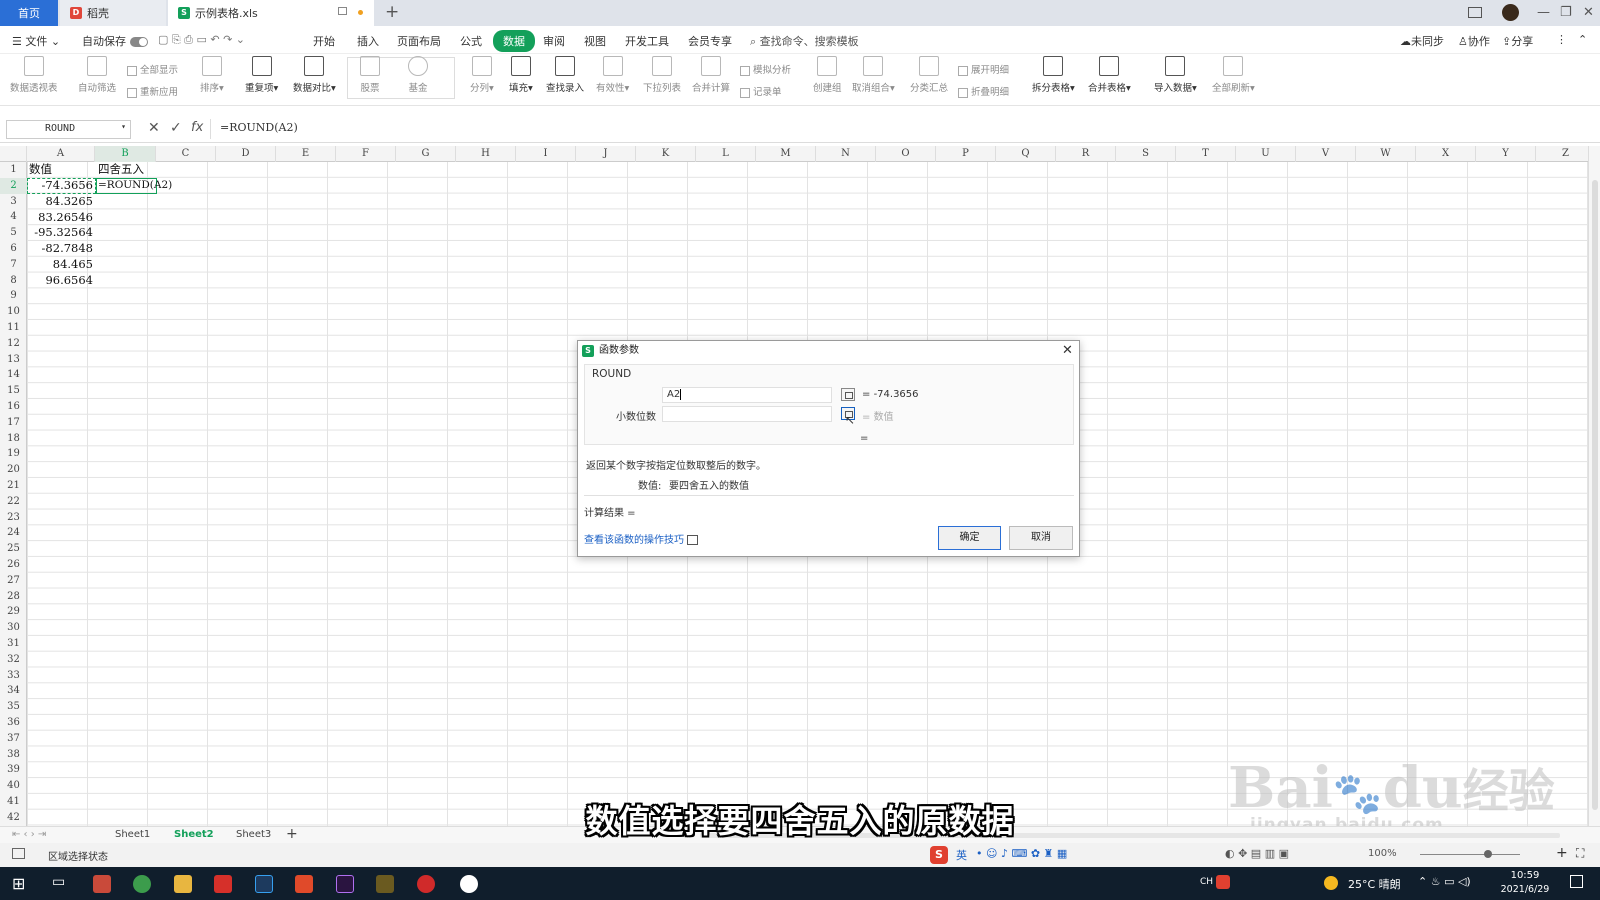 This screenshot has height=900, width=1600. What do you see at coordinates (13, 565) in the screenshot?
I see `row-header-26: 26` at bounding box center [13, 565].